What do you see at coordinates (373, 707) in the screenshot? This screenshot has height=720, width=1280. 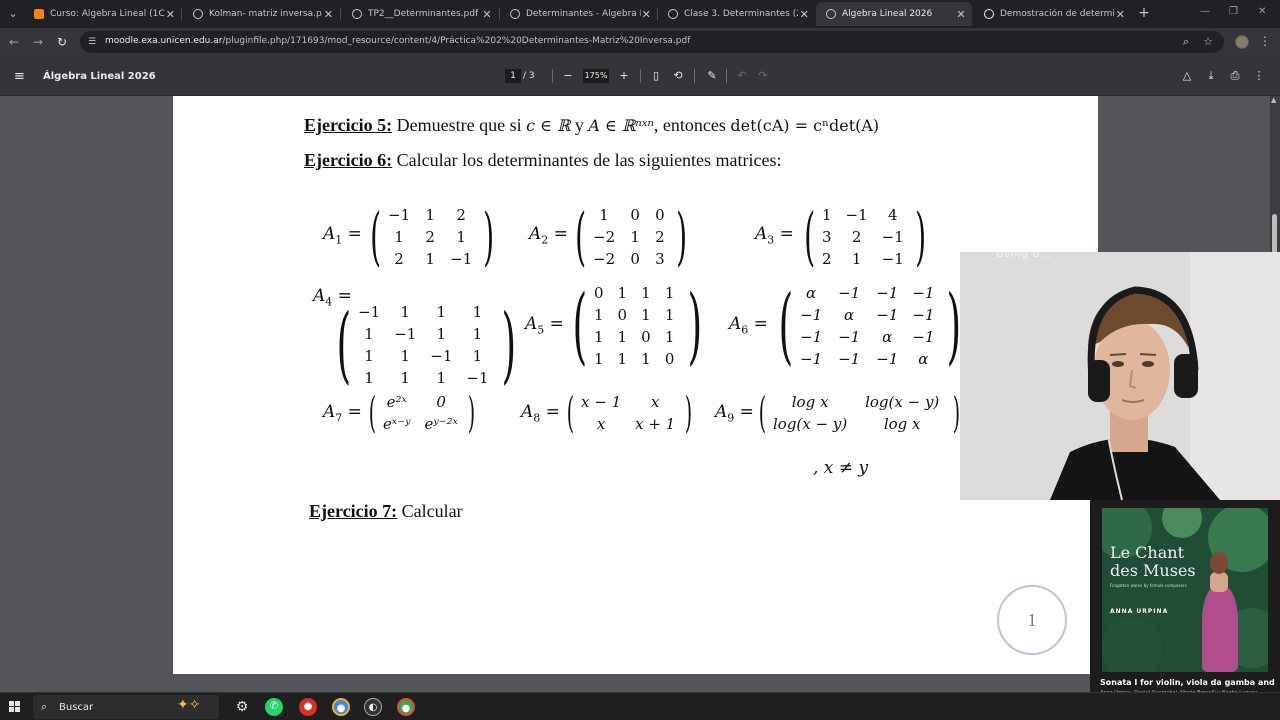 I see `chrome-dark-icon: ◐` at bounding box center [373, 707].